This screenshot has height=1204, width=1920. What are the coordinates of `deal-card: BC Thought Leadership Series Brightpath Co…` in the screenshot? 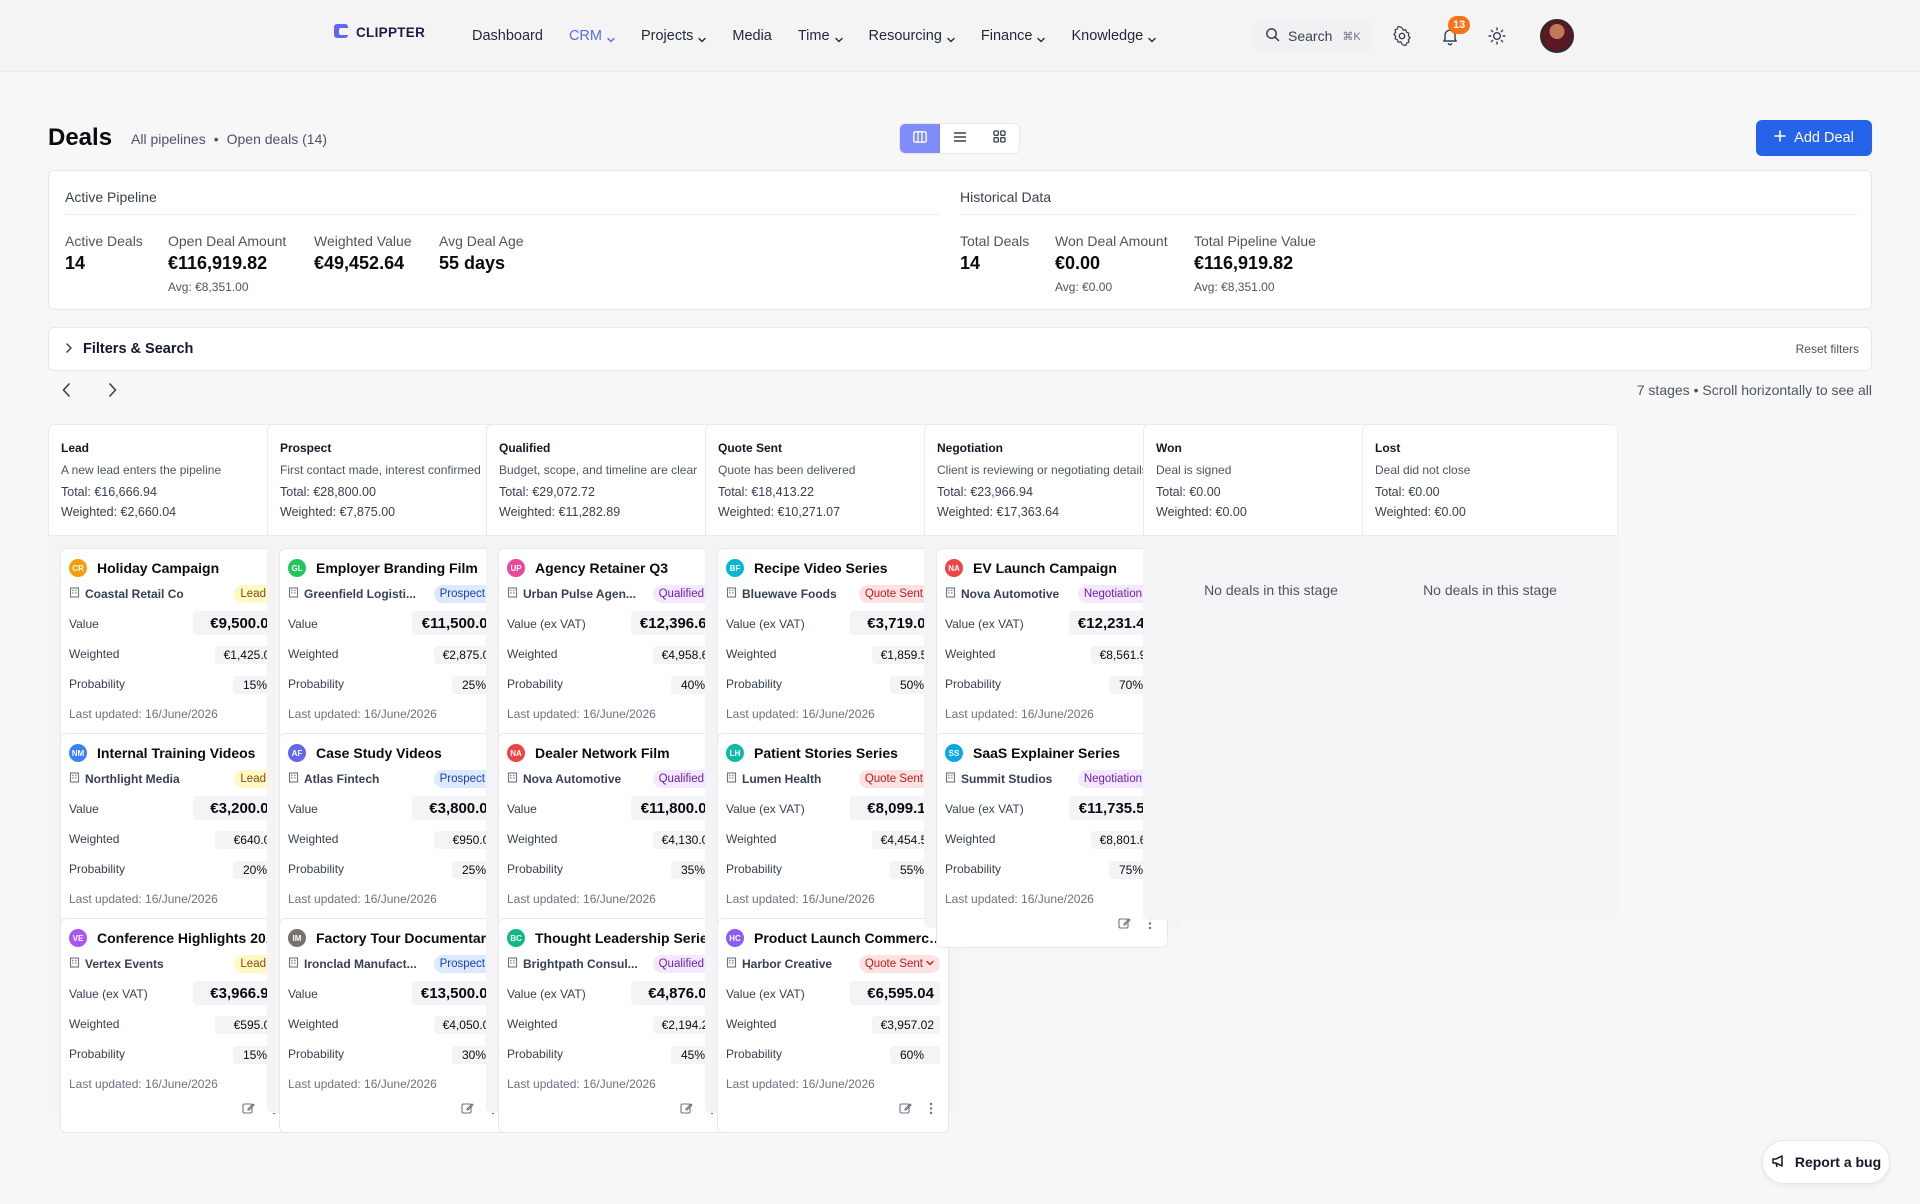 It's located at (614, 1025).